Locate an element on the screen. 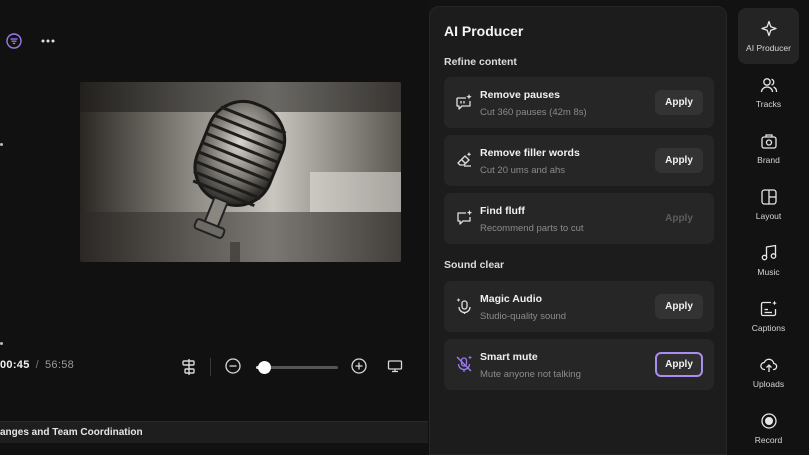 The image size is (809, 455). card-title: Find fluff is located at coordinates (502, 211).